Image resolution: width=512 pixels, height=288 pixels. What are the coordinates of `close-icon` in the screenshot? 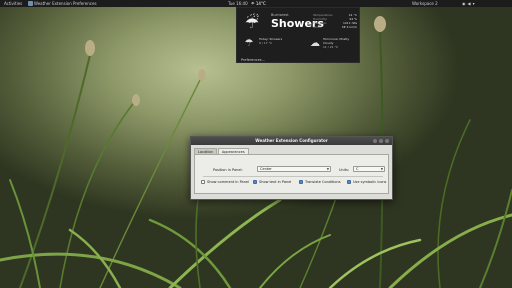 It's located at (387, 141).